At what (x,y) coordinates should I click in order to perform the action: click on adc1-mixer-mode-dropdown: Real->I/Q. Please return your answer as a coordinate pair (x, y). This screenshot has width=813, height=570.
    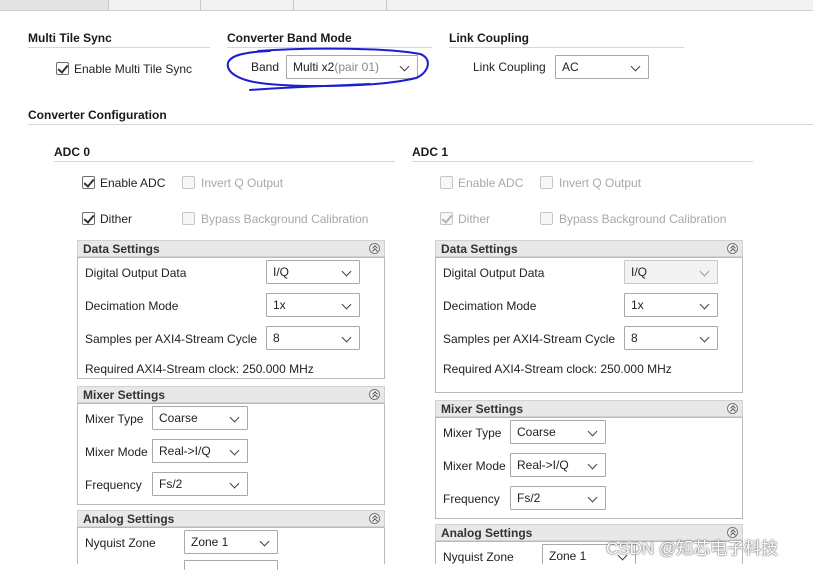
    Looking at the image, I should click on (558, 465).